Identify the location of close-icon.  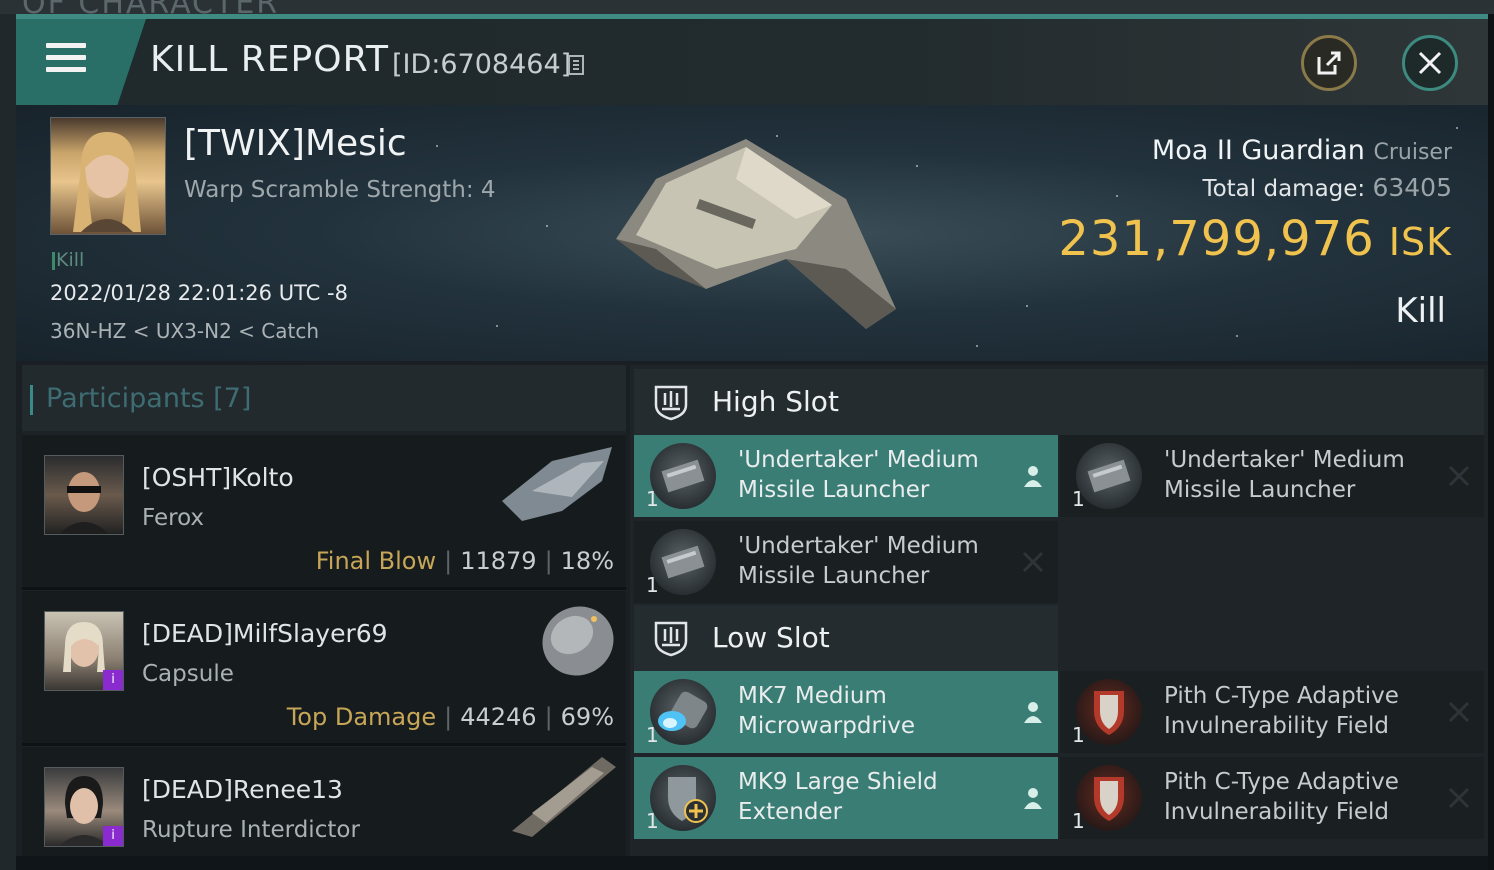
(1430, 63).